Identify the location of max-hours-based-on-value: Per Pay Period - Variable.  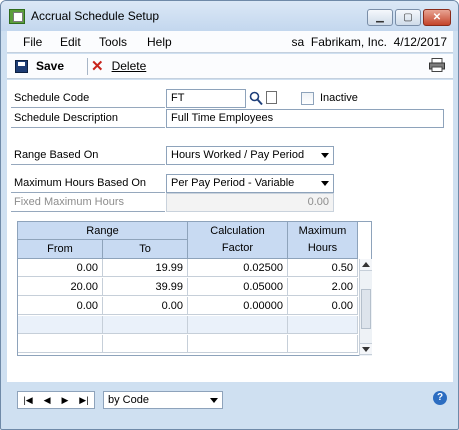
(233, 183).